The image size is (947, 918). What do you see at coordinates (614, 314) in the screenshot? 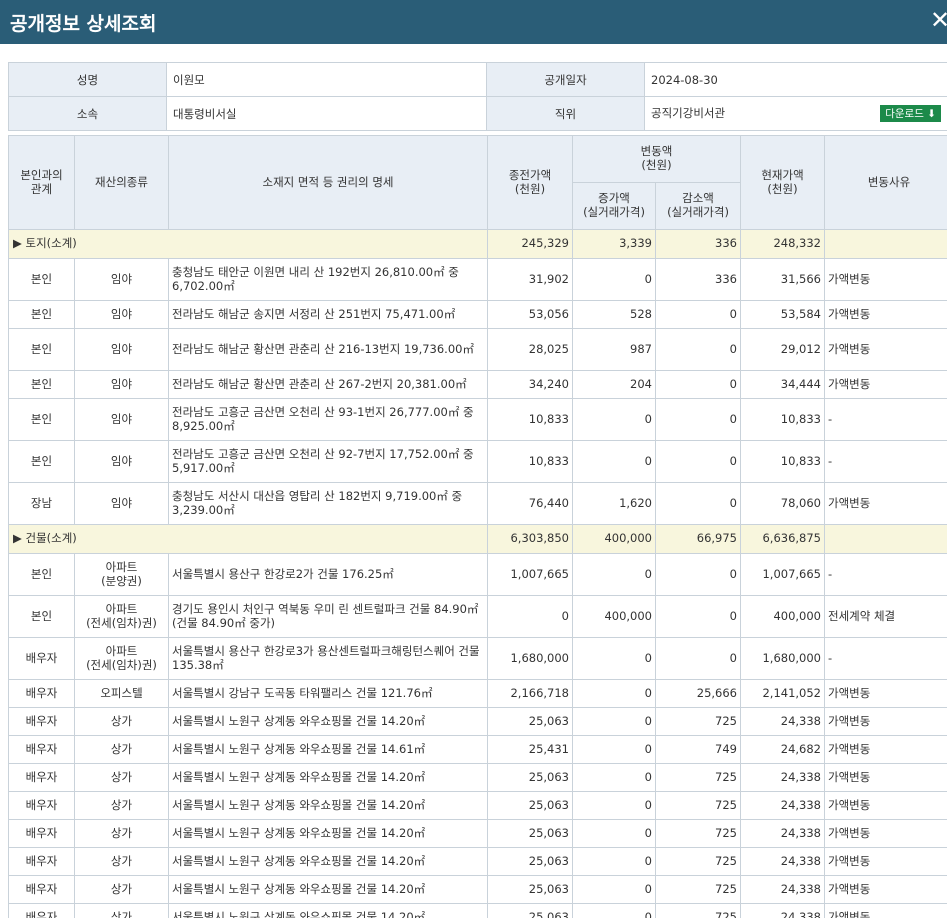
I see `cell-inc: 528` at bounding box center [614, 314].